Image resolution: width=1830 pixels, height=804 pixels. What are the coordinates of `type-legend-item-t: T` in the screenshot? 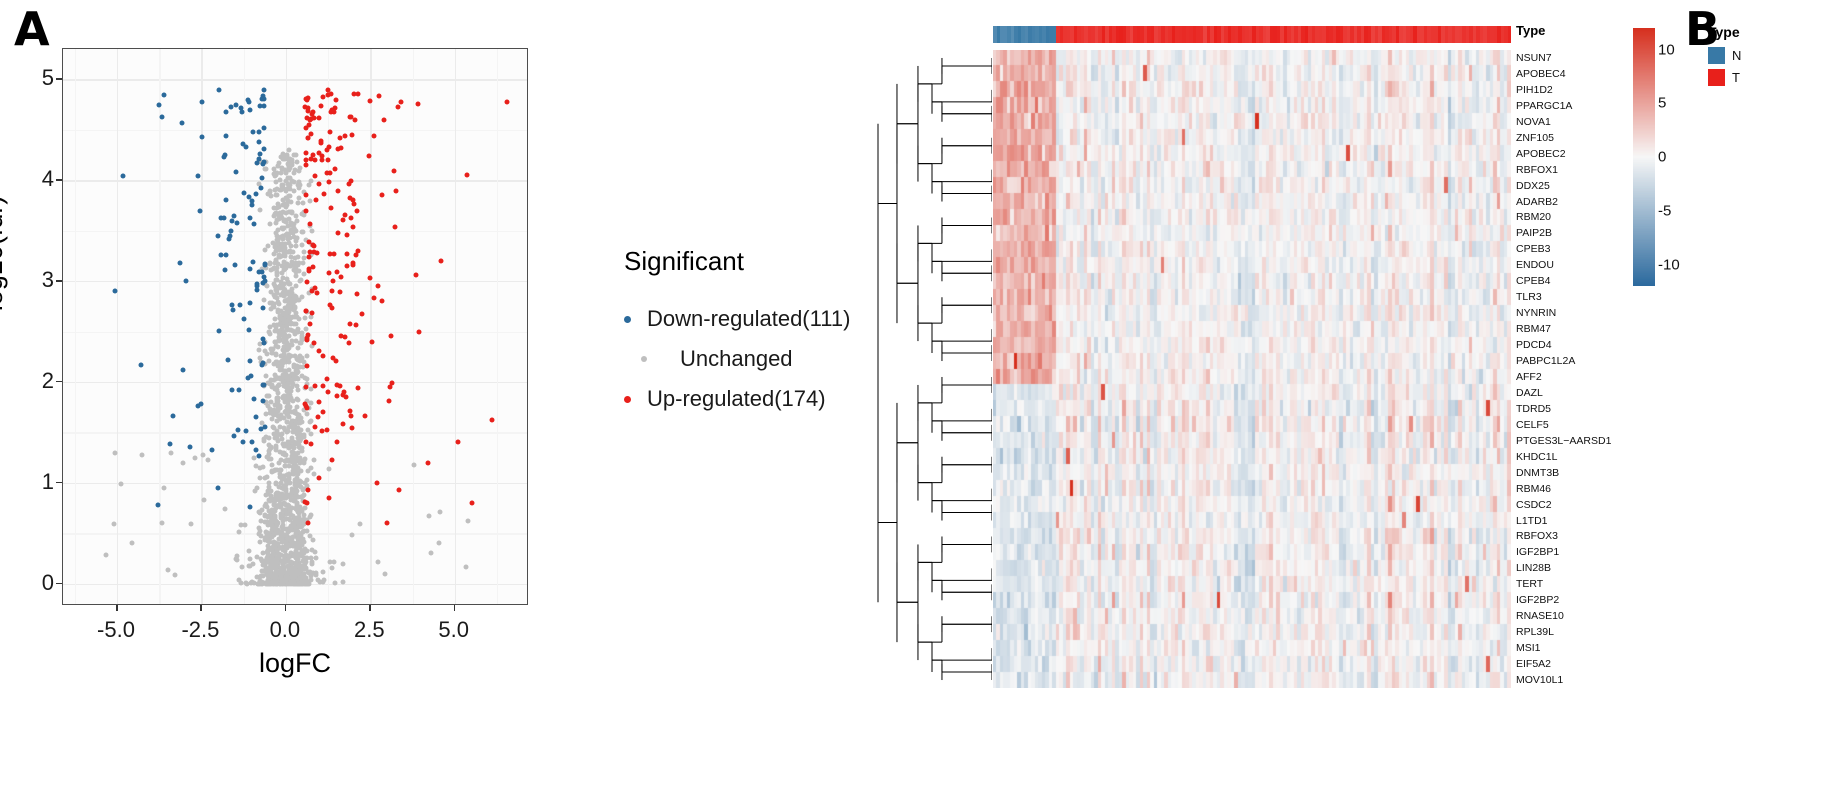 It's located at (1753, 77).